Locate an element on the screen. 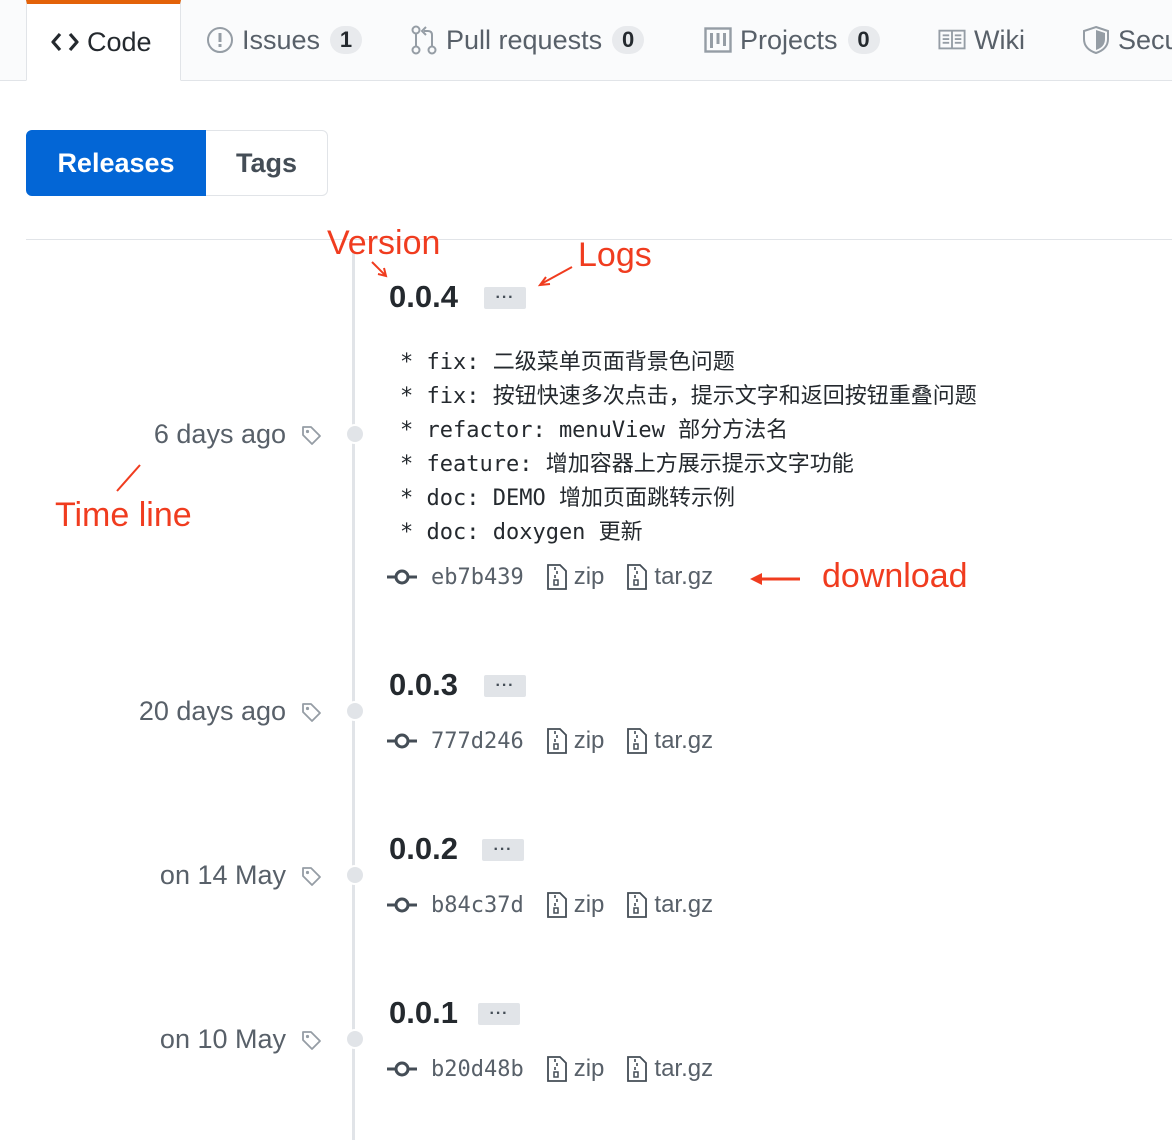 The height and width of the screenshot is (1140, 1172). tab-projects: Projects 0 is located at coordinates (792, 40).